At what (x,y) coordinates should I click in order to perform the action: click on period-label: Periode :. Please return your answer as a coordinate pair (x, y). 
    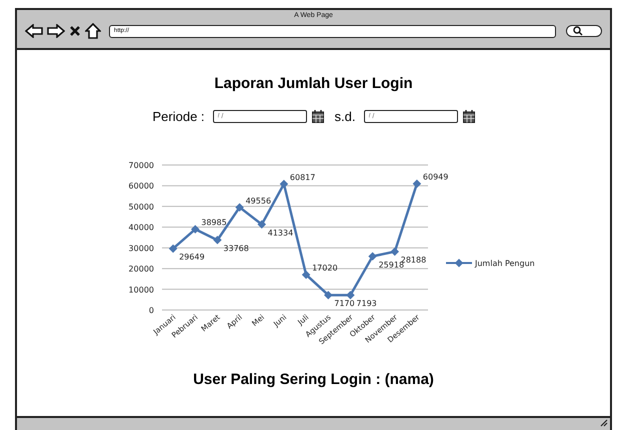
    Looking at the image, I should click on (178, 116).